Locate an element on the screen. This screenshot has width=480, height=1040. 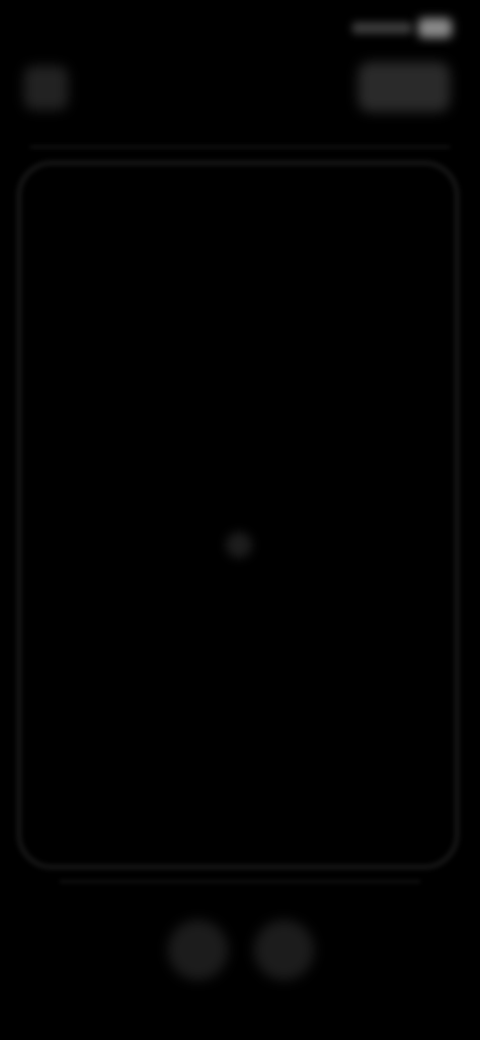
empty-state-message is located at coordinates (240, 487).